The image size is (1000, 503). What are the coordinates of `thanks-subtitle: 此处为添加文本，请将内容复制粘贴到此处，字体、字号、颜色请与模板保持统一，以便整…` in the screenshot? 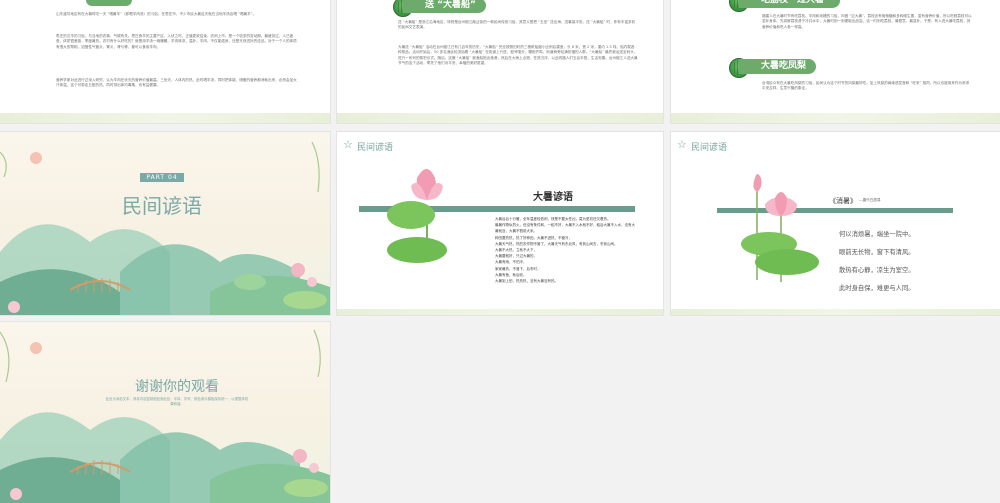 It's located at (177, 401).